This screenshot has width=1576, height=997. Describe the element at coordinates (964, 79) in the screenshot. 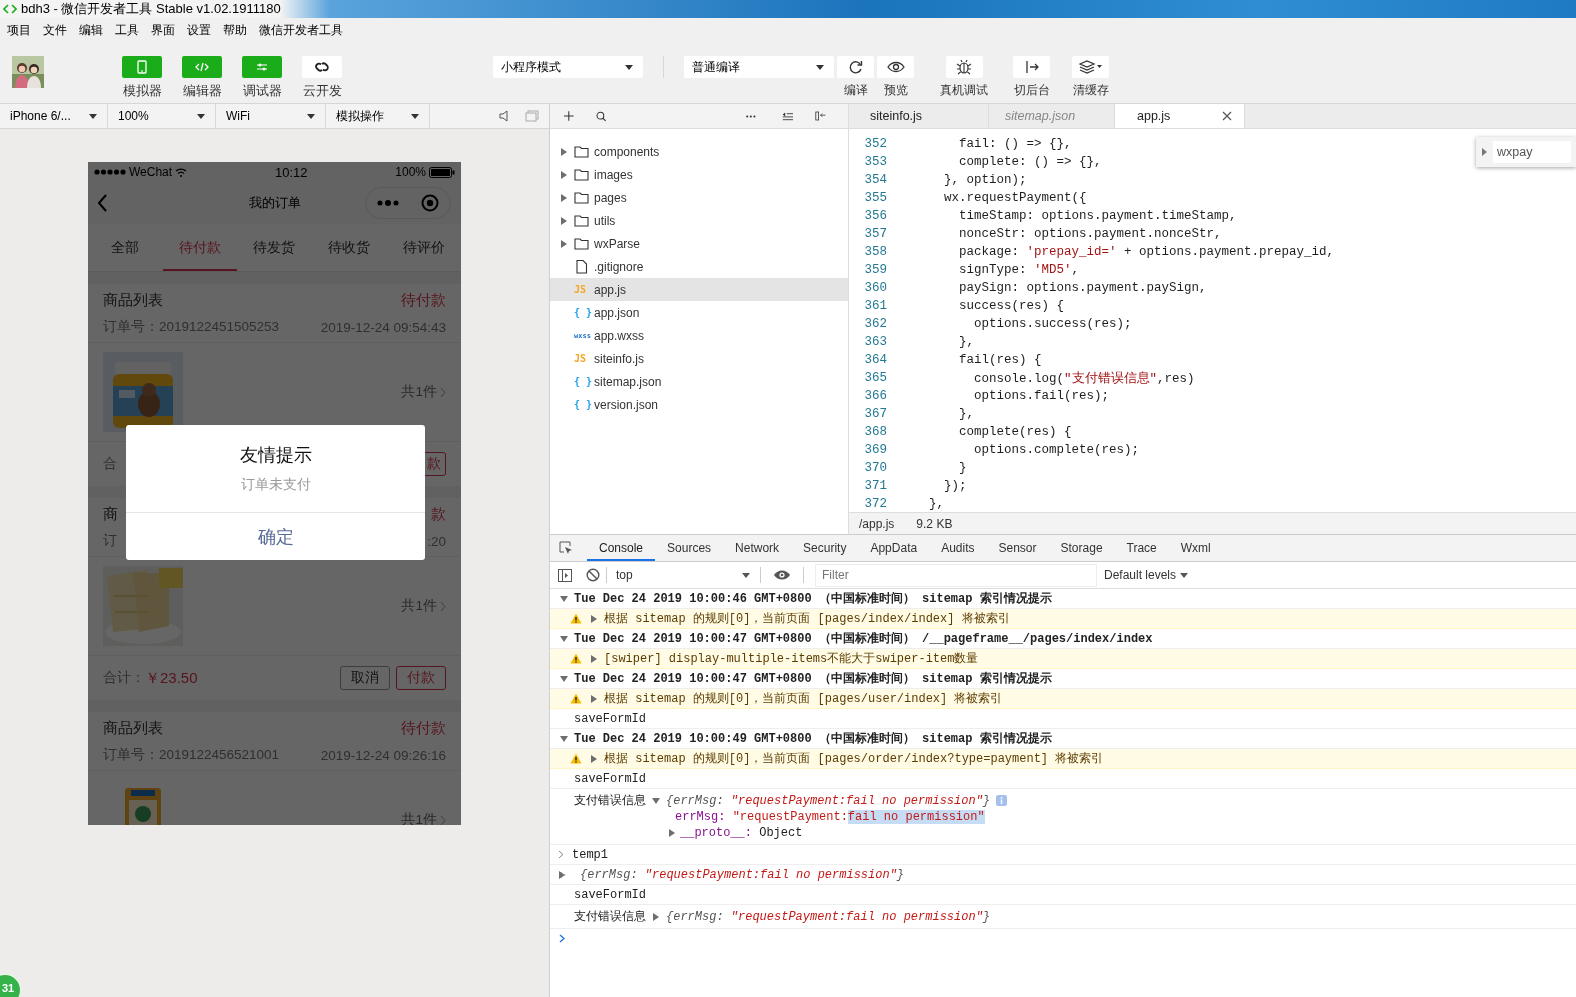

I see `toolbar-button: 真机调试` at that location.